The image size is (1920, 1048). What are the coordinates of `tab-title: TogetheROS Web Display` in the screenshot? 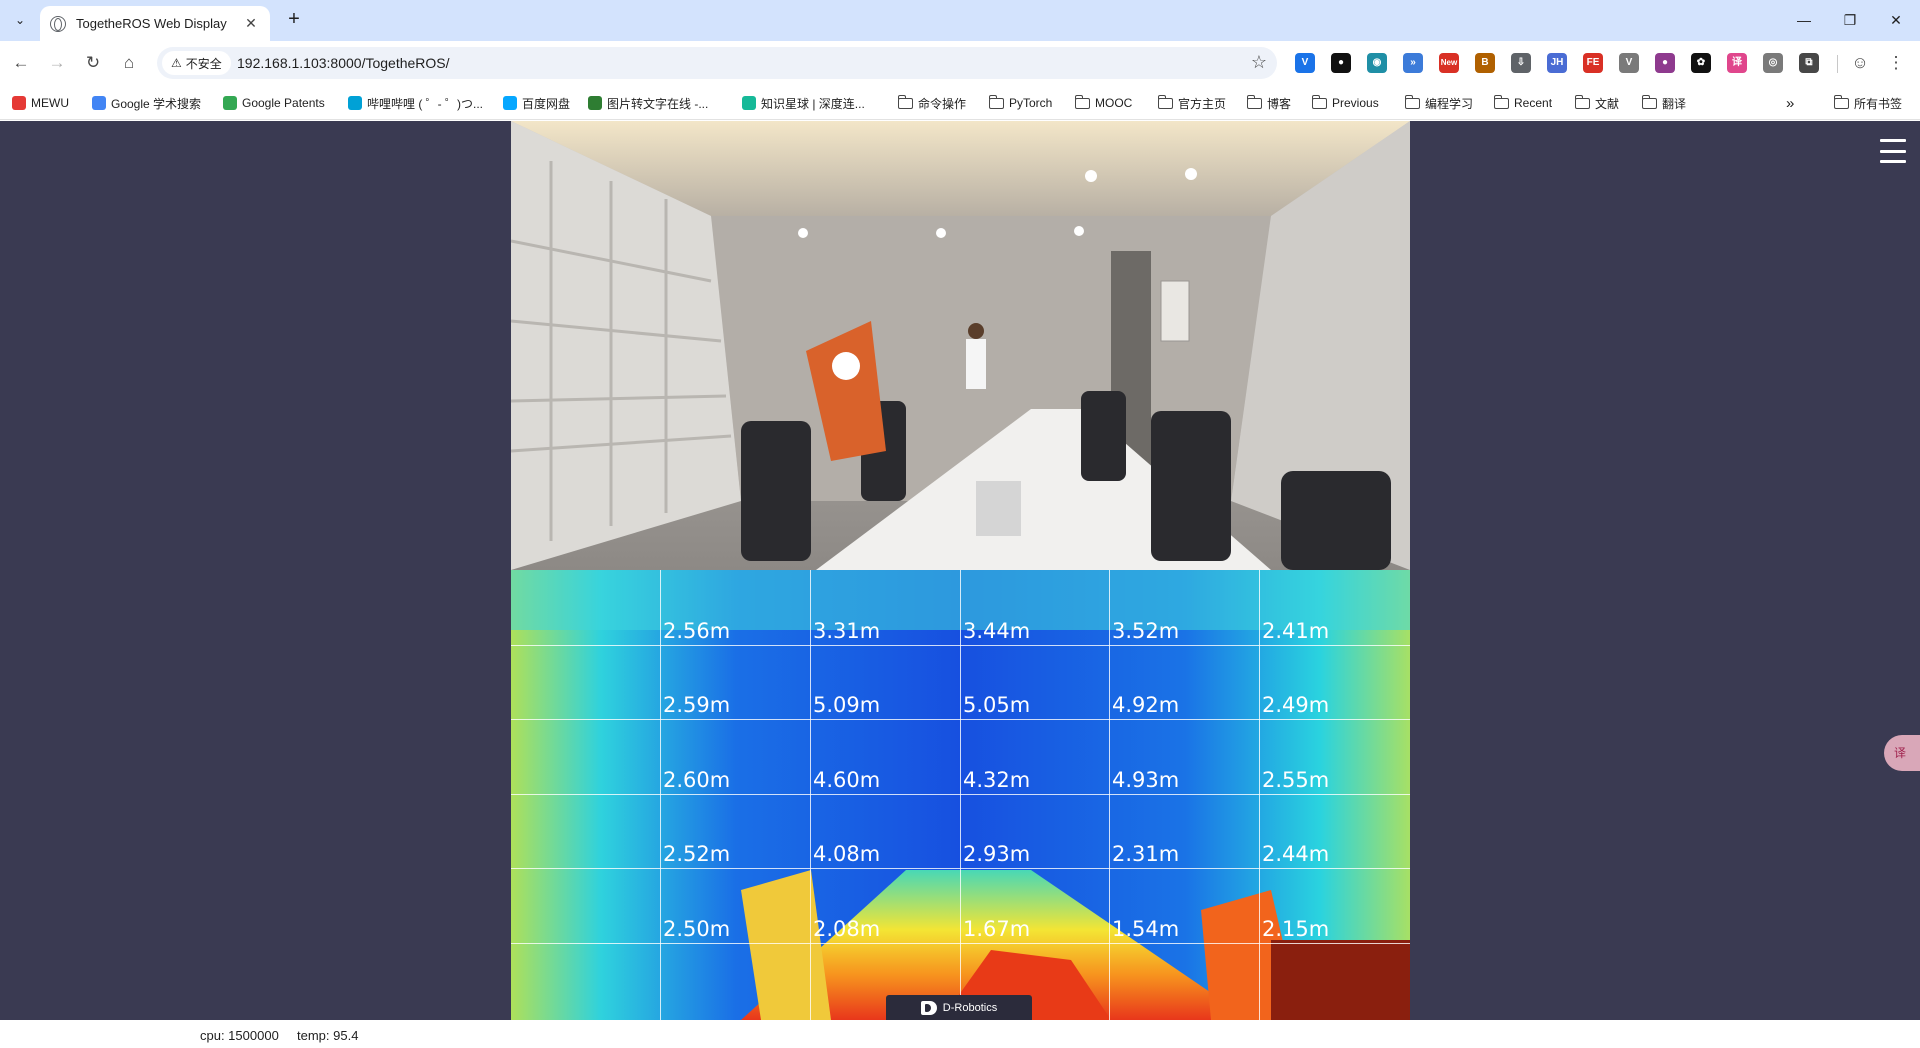 It's located at (151, 23).